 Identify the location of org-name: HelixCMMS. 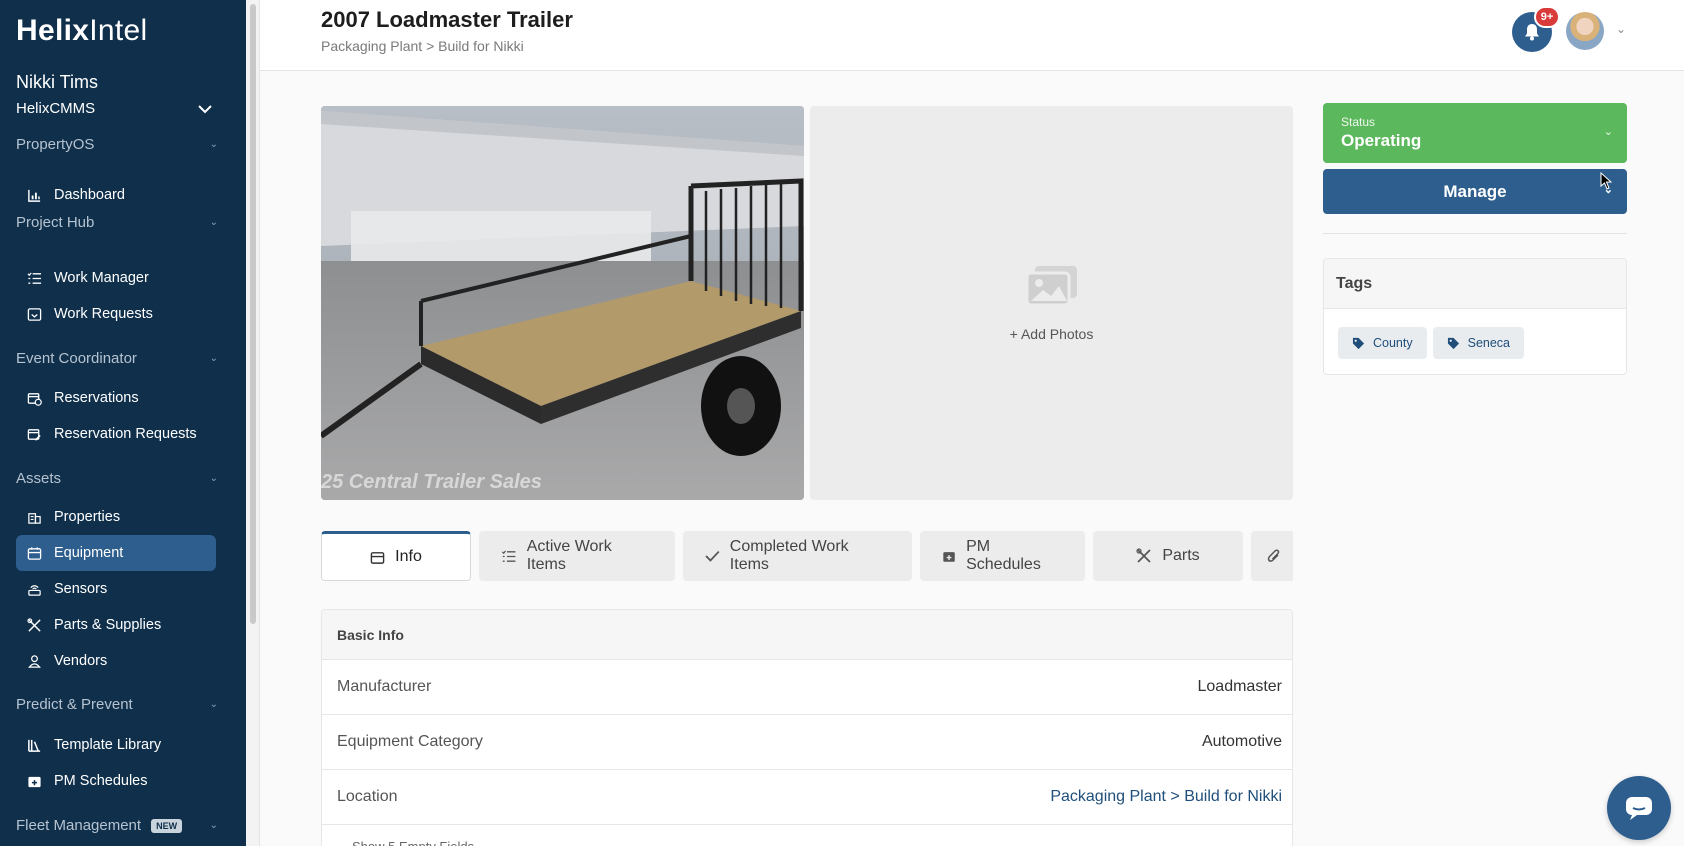
(56, 108).